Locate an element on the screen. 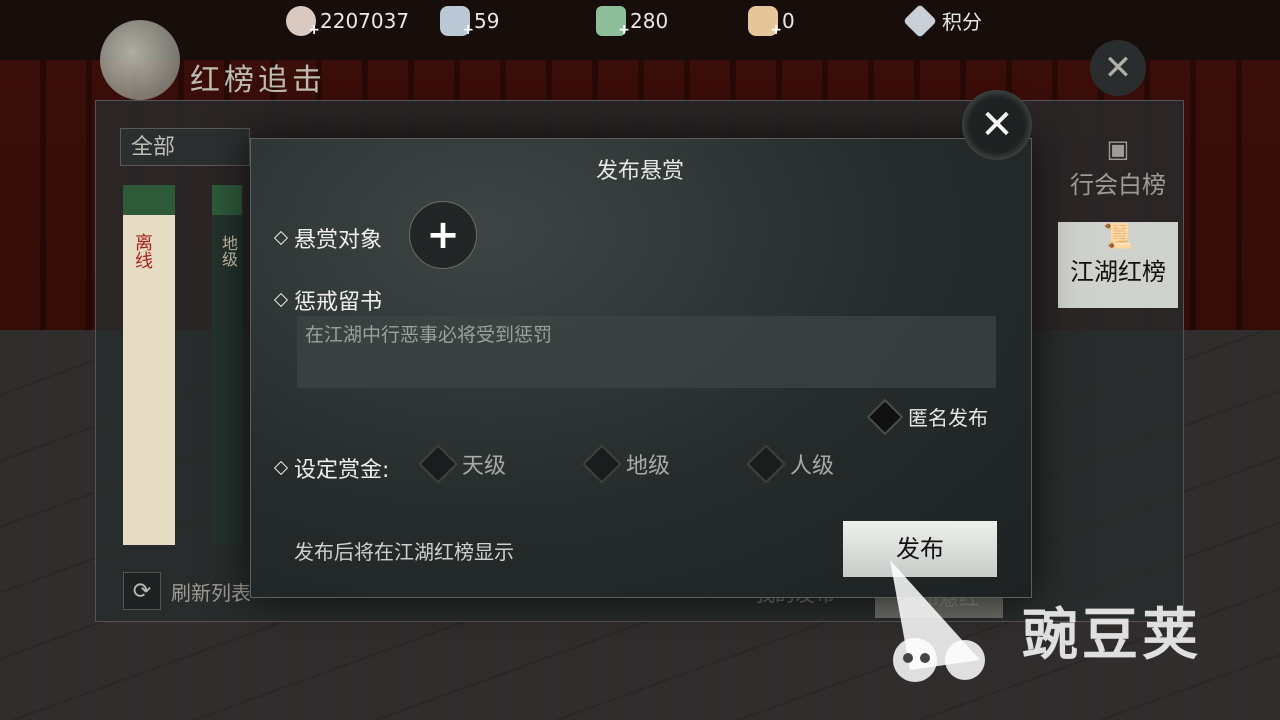 The height and width of the screenshot is (720, 1280). gold-ingot-icon: + is located at coordinates (765, 22).